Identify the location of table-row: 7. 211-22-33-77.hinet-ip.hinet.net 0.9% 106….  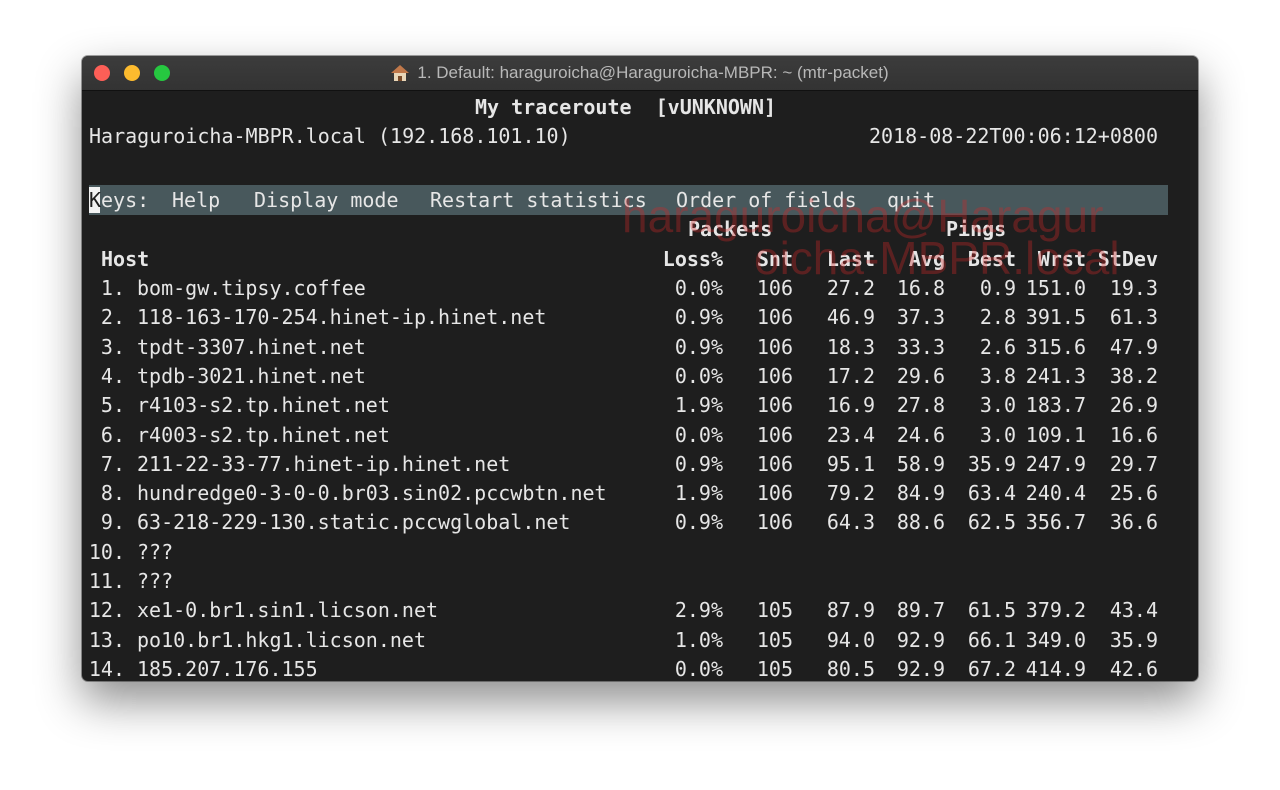
(640, 464).